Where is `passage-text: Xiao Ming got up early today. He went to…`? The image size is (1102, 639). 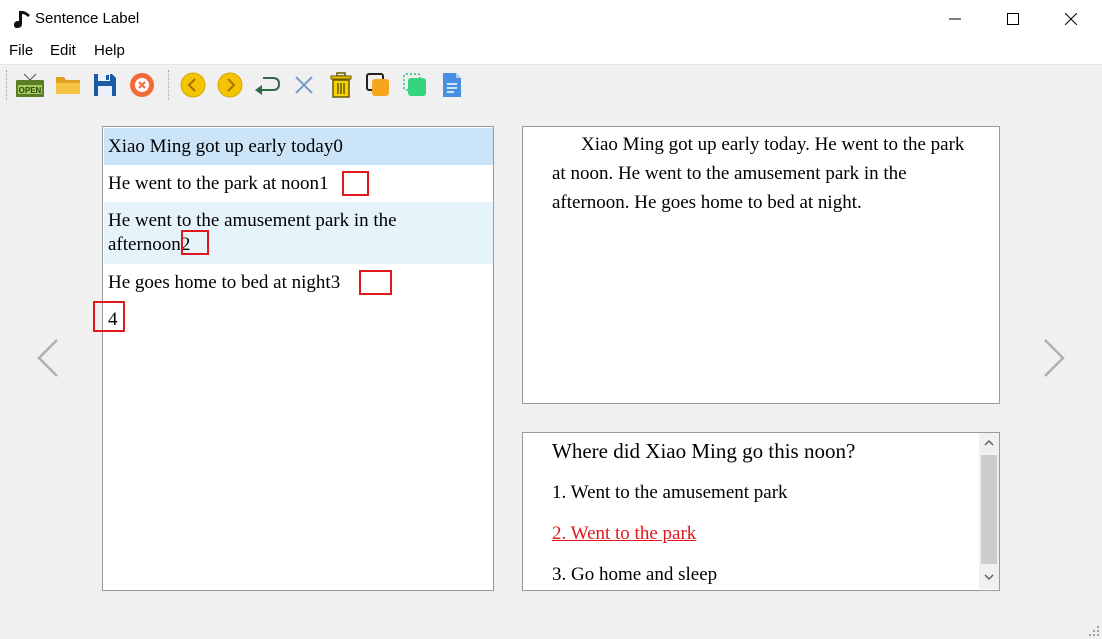
passage-text: Xiao Ming got up early today. He went to… is located at coordinates (758, 173).